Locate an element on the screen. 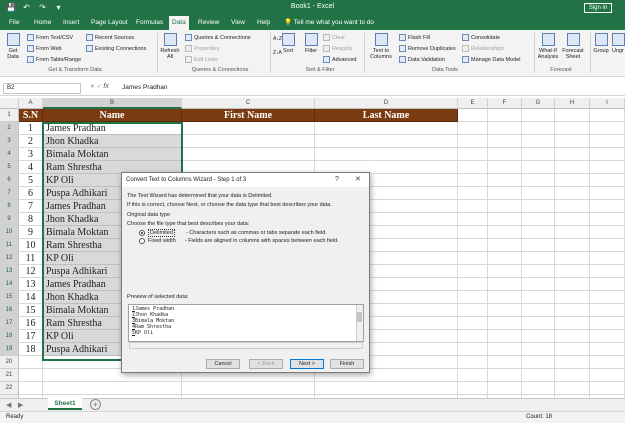 Image resolution: width=625 pixels, height=423 pixels. row-header: 16 is located at coordinates (9, 310).